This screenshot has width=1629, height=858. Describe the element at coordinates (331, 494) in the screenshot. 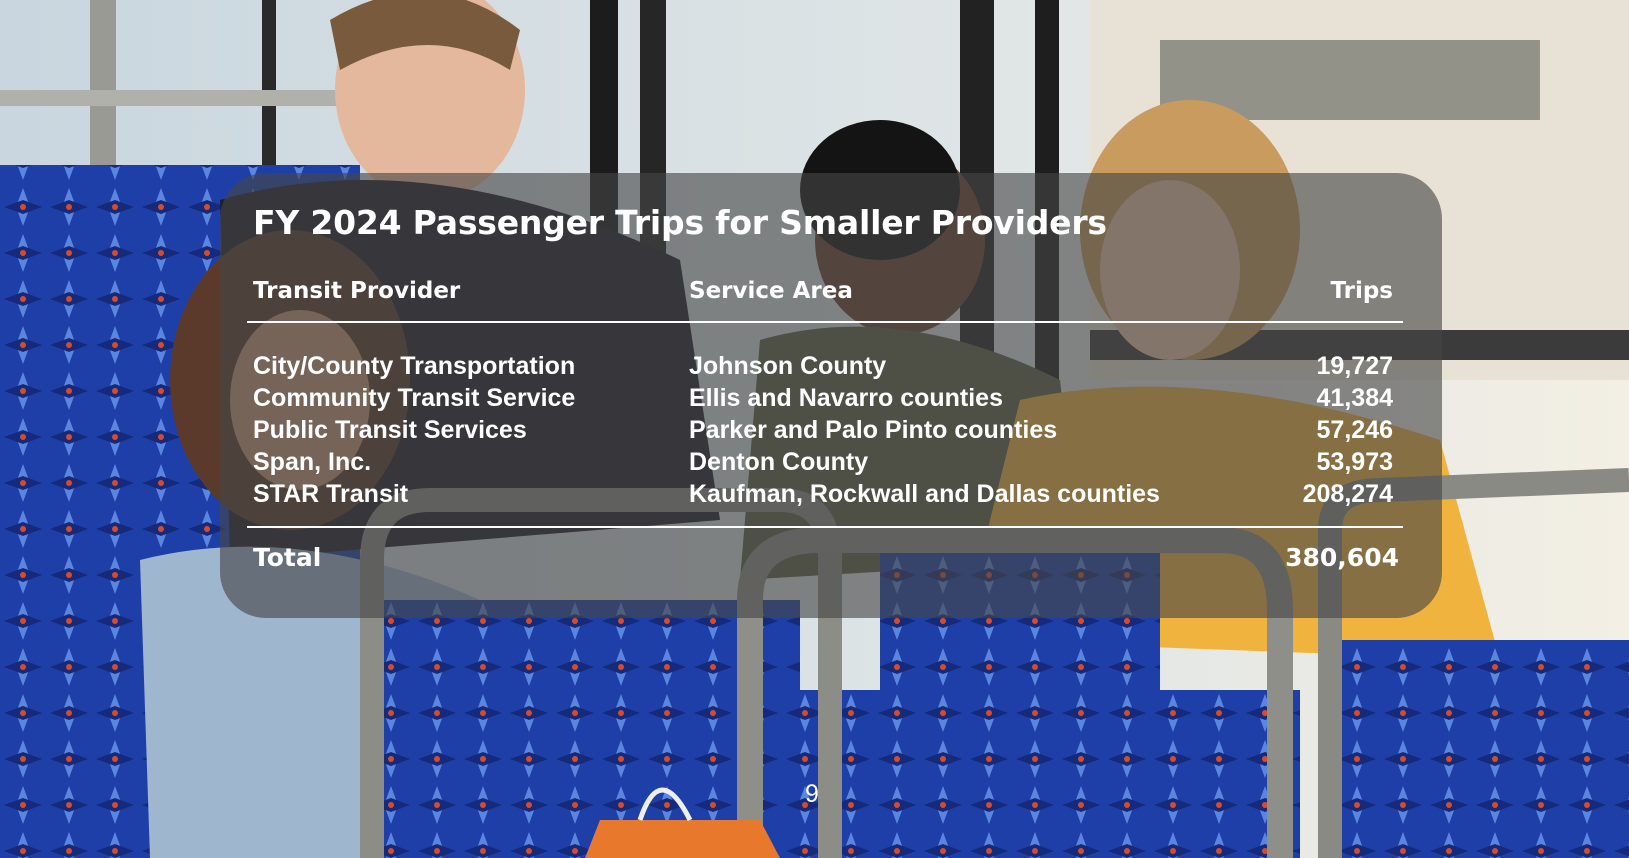

I see `provider-cell: STAR Transit` at that location.